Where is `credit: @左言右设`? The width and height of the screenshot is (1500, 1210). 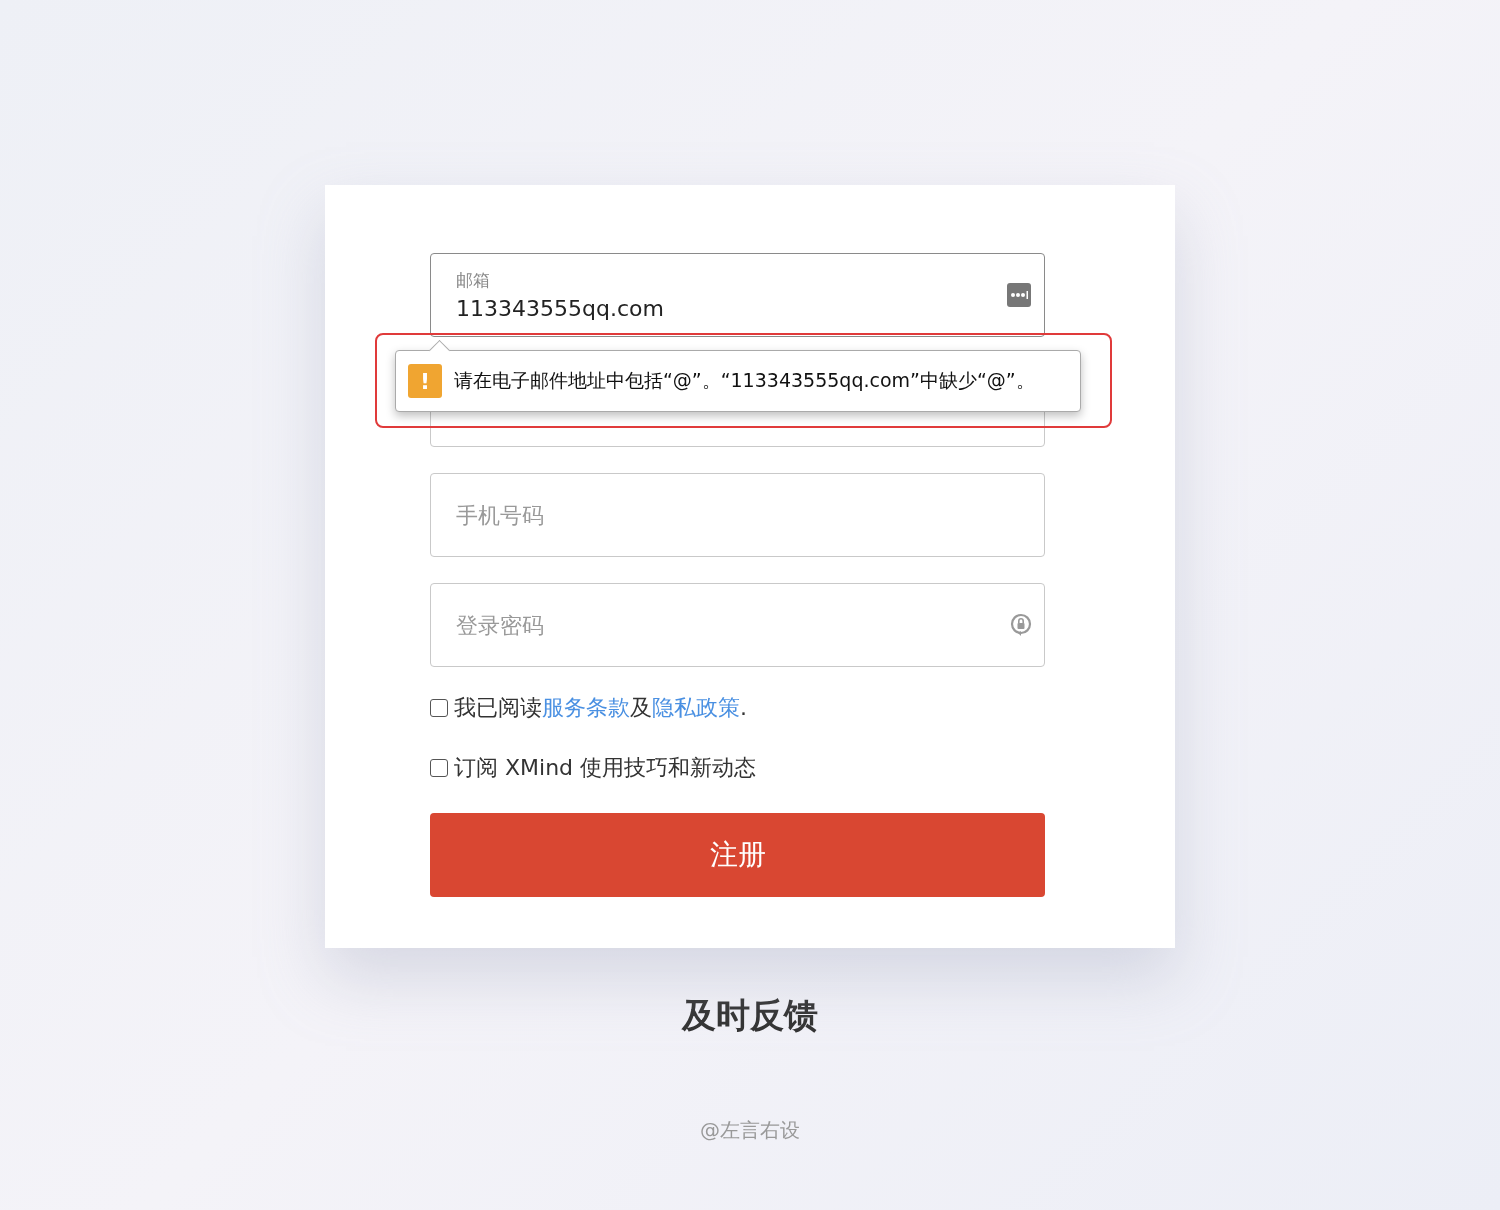
credit: @左言右设 is located at coordinates (750, 1130).